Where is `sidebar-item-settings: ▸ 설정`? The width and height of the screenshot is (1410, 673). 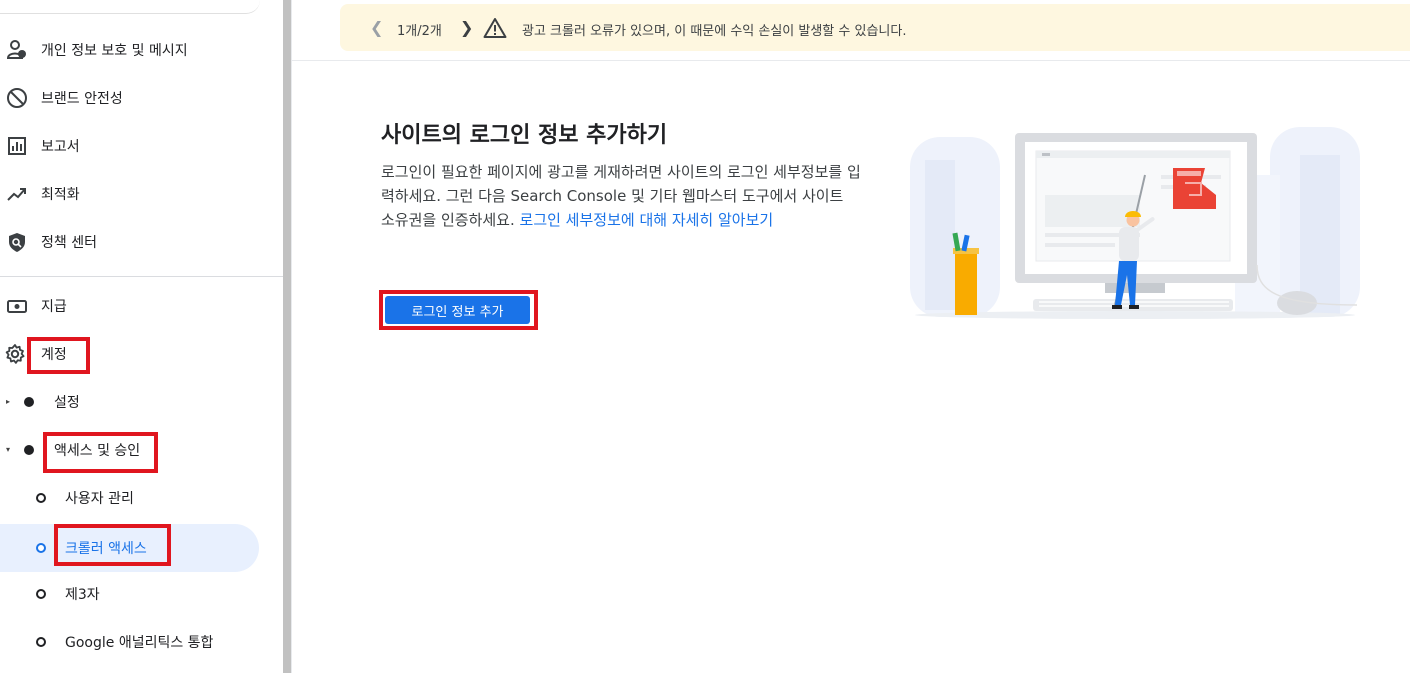
sidebar-item-settings: ▸ 설정 is located at coordinates (130, 402).